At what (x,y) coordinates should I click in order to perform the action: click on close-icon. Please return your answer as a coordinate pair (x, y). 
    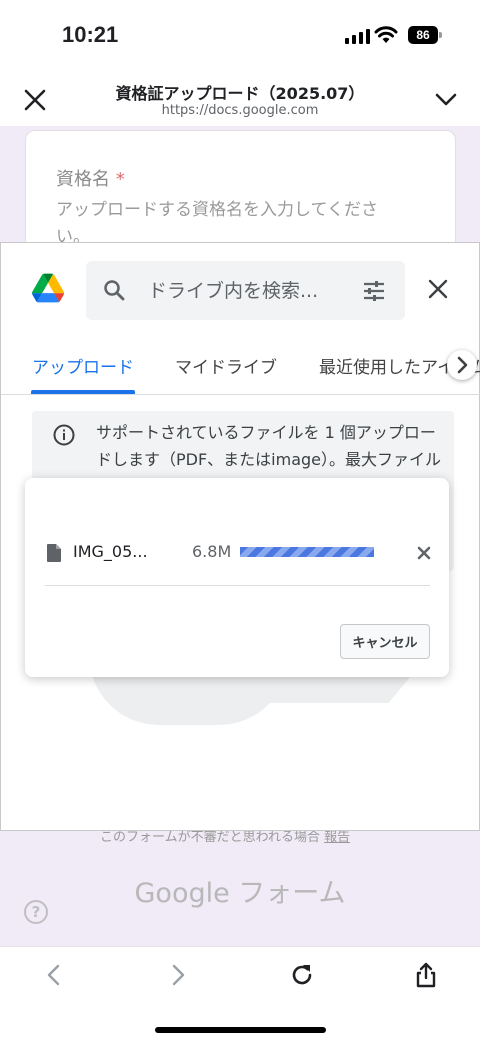
    Looking at the image, I should click on (438, 289).